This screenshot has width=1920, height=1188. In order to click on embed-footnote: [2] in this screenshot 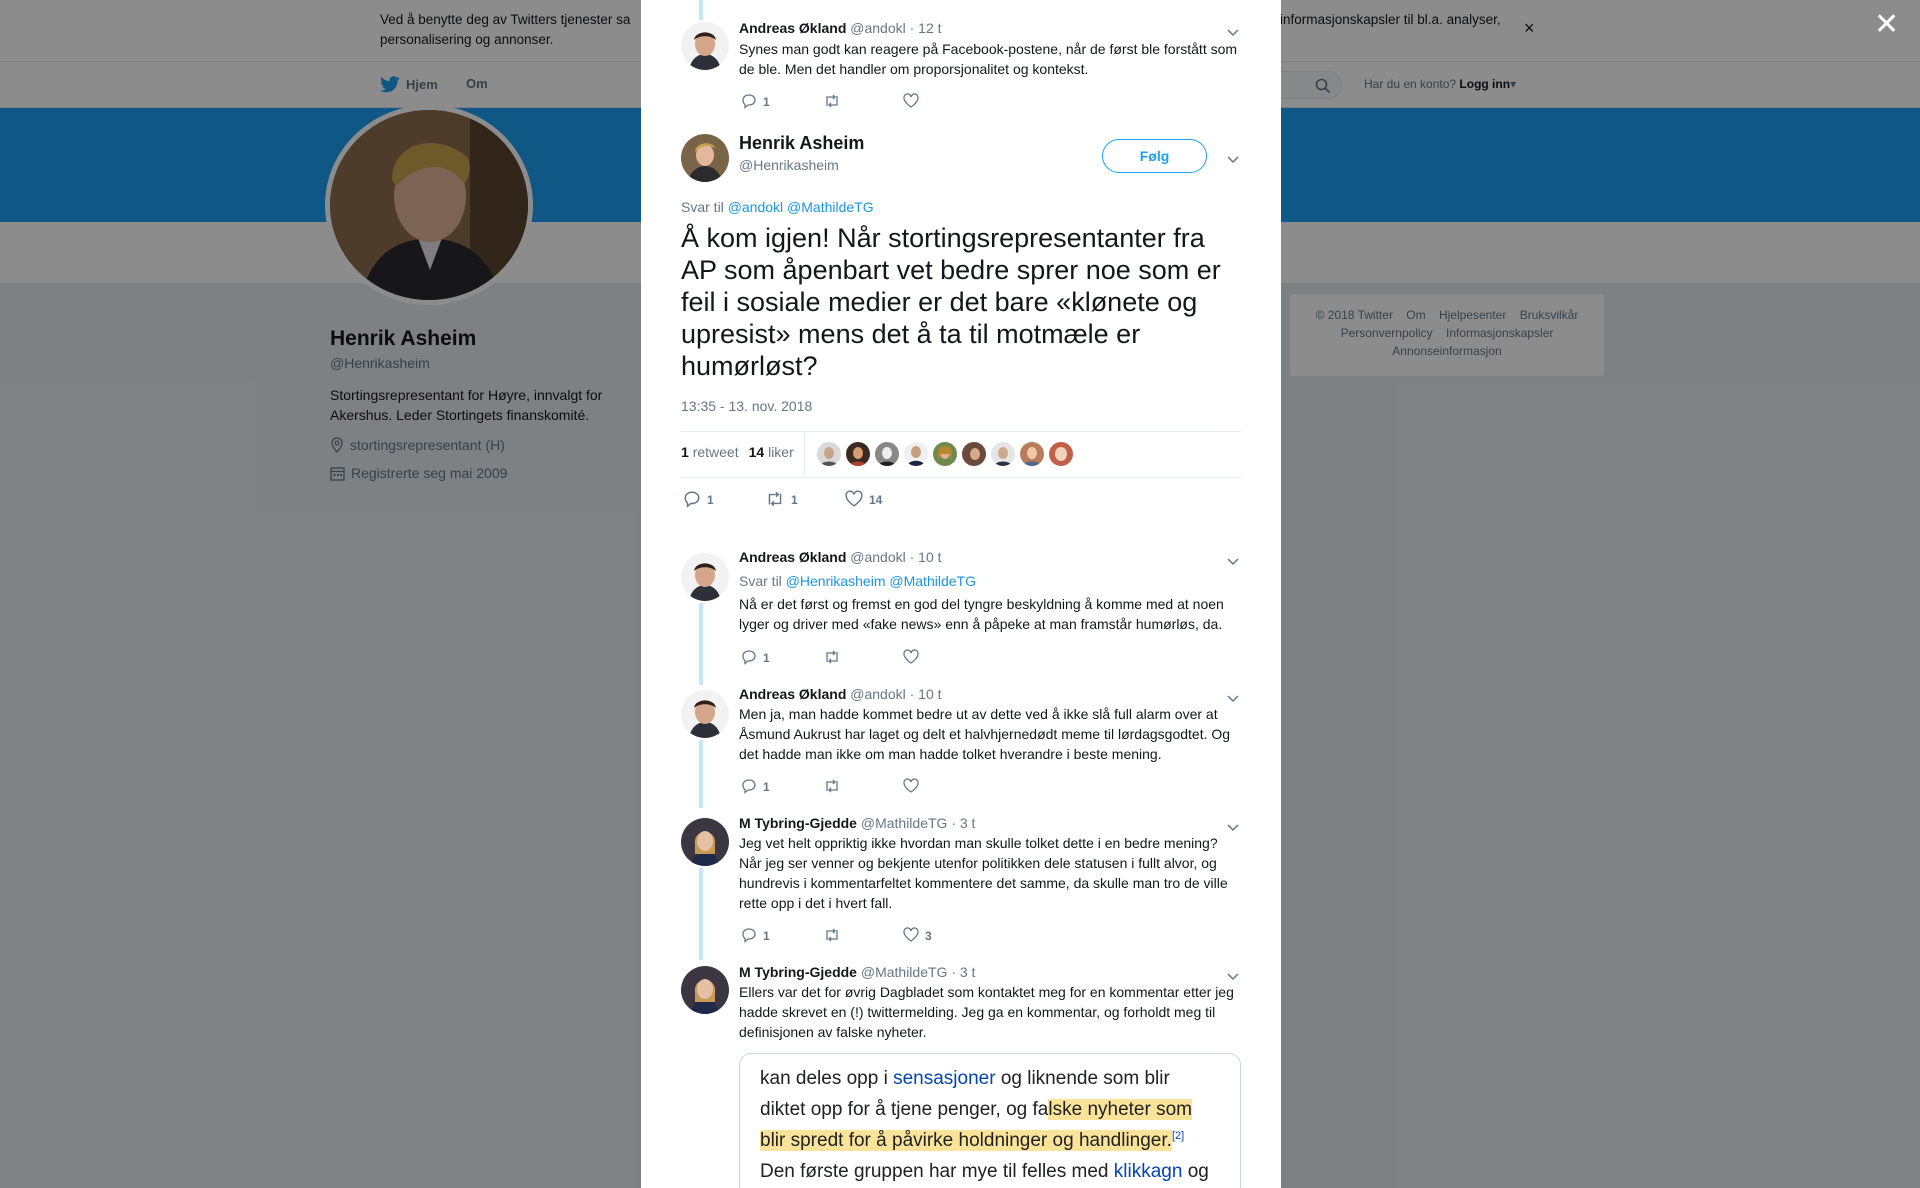, I will do `click(1178, 1136)`.